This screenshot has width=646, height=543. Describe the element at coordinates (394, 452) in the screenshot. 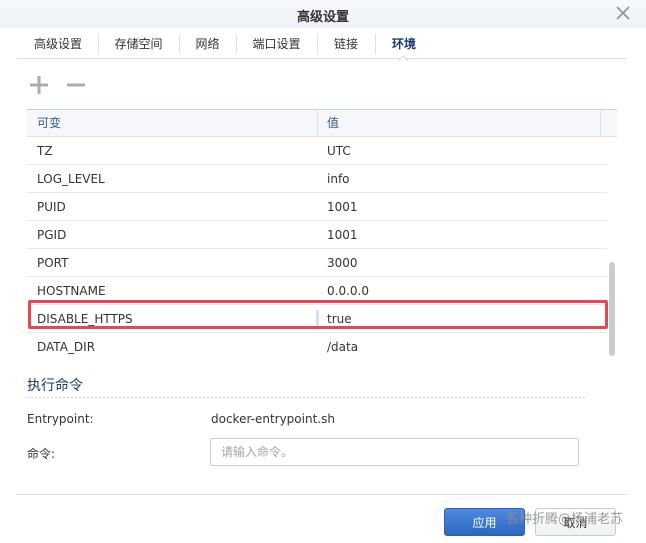

I see `command-input` at that location.